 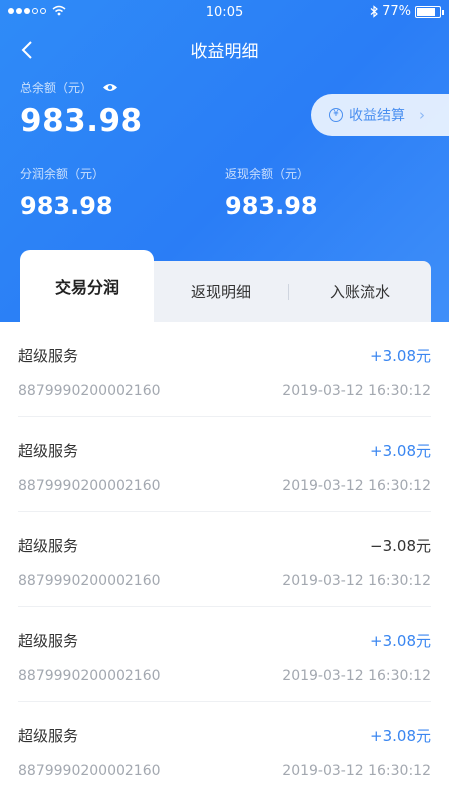 I want to click on tab-trade-share: 交易分润, so click(x=87, y=286).